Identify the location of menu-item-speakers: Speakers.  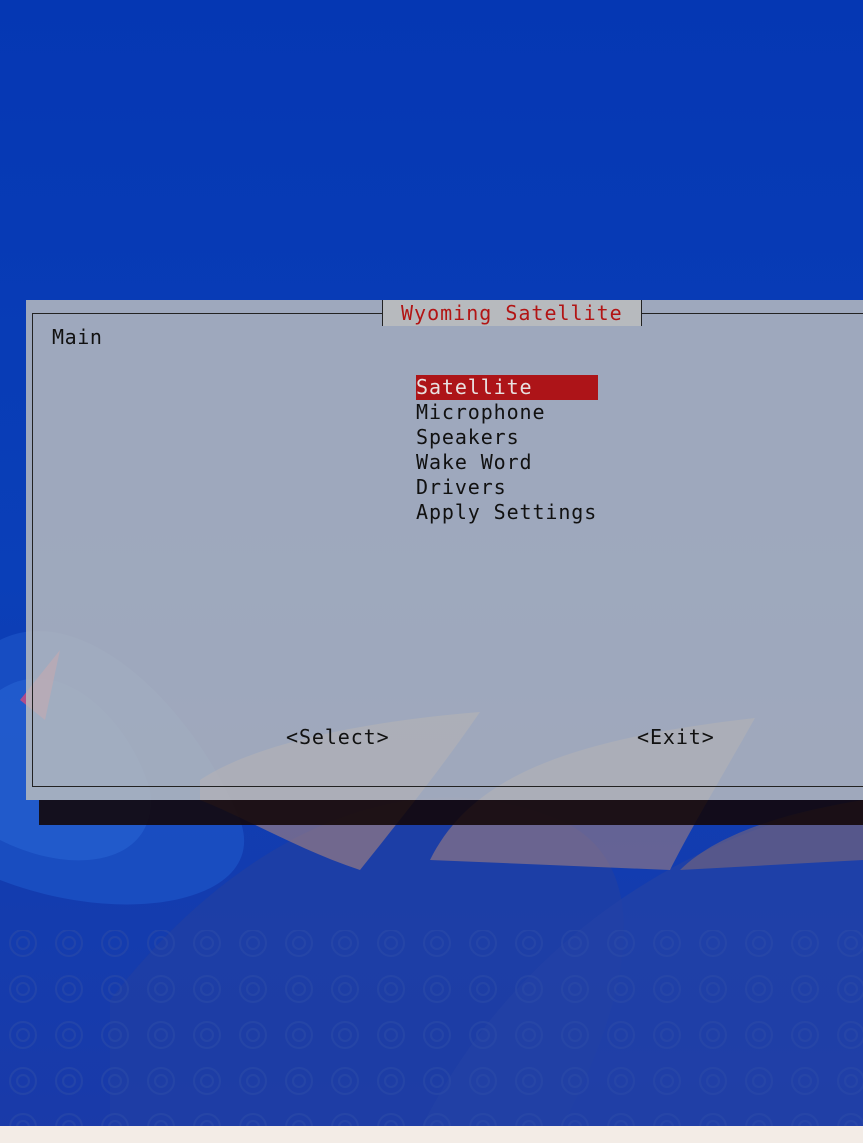
(507, 437).